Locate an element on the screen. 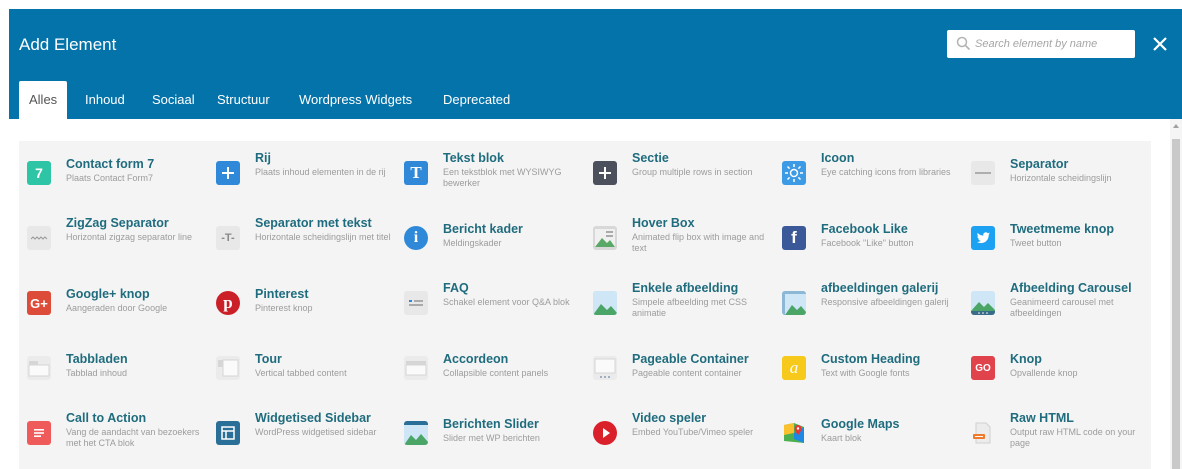  element-name: ZigZag Separator is located at coordinates (117, 223).